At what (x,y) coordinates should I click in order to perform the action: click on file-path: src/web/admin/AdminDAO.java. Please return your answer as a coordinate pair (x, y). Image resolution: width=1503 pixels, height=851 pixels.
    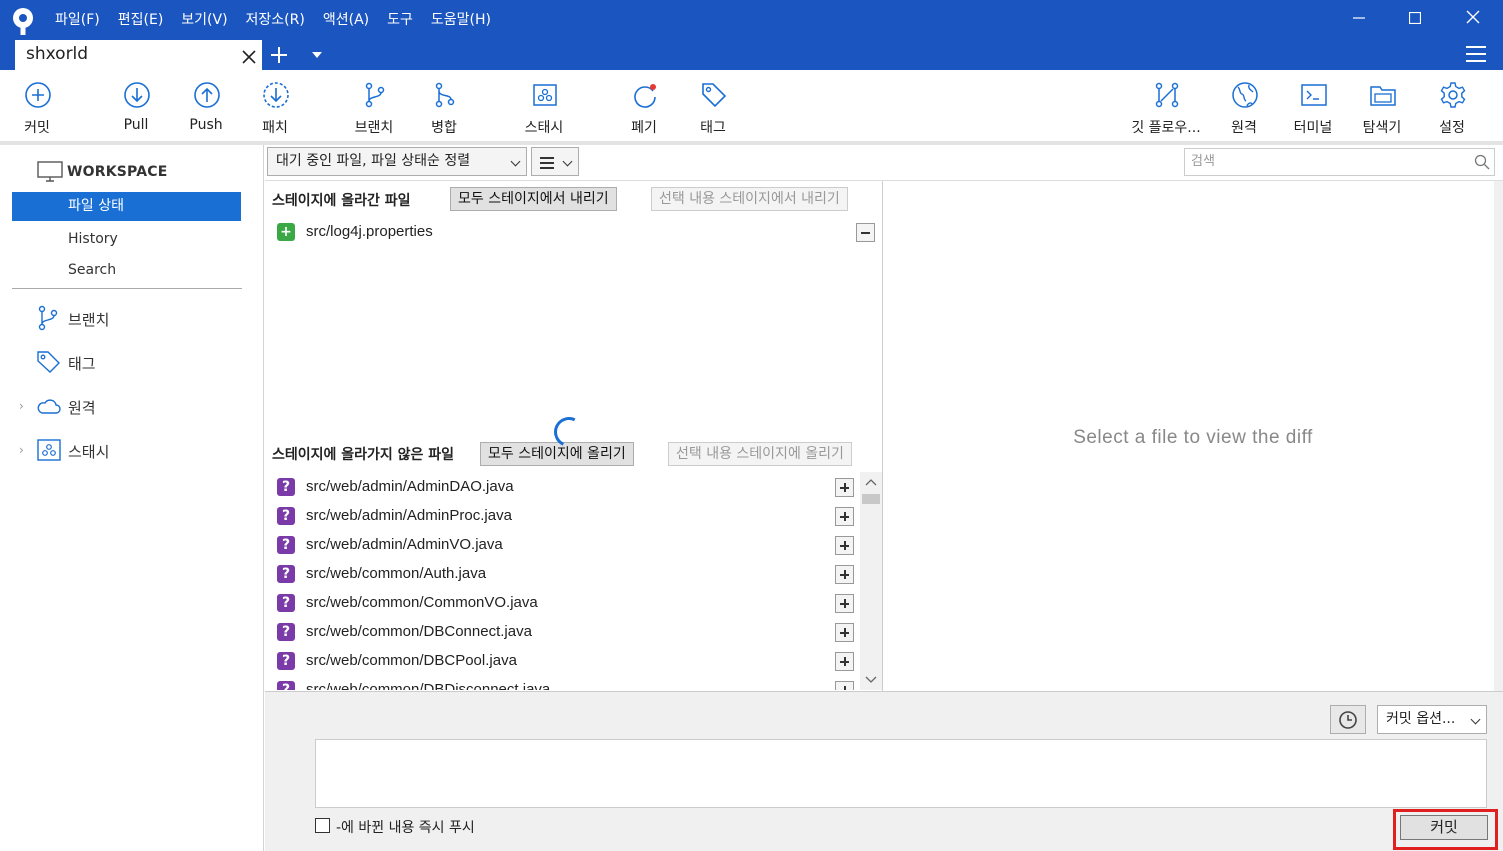
    Looking at the image, I should click on (410, 486).